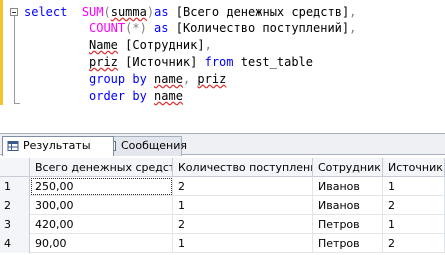  Describe the element at coordinates (243, 167) in the screenshot. I see `column-header: Количество поступлений` at that location.